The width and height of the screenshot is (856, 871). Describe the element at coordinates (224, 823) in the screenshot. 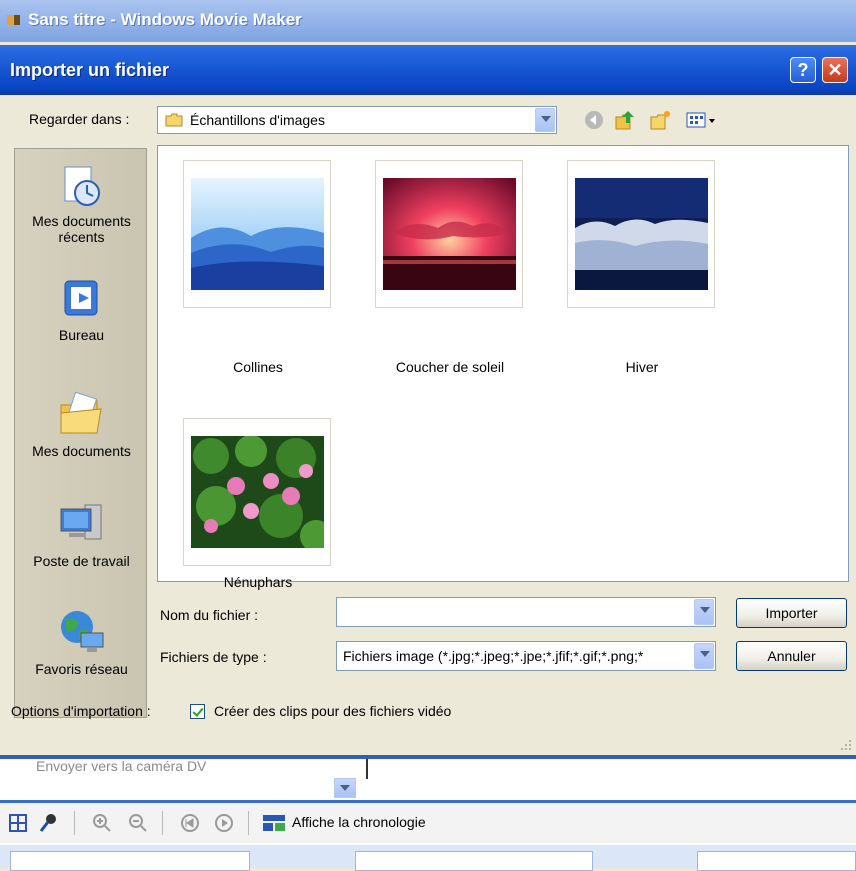

I see `play-icon` at that location.